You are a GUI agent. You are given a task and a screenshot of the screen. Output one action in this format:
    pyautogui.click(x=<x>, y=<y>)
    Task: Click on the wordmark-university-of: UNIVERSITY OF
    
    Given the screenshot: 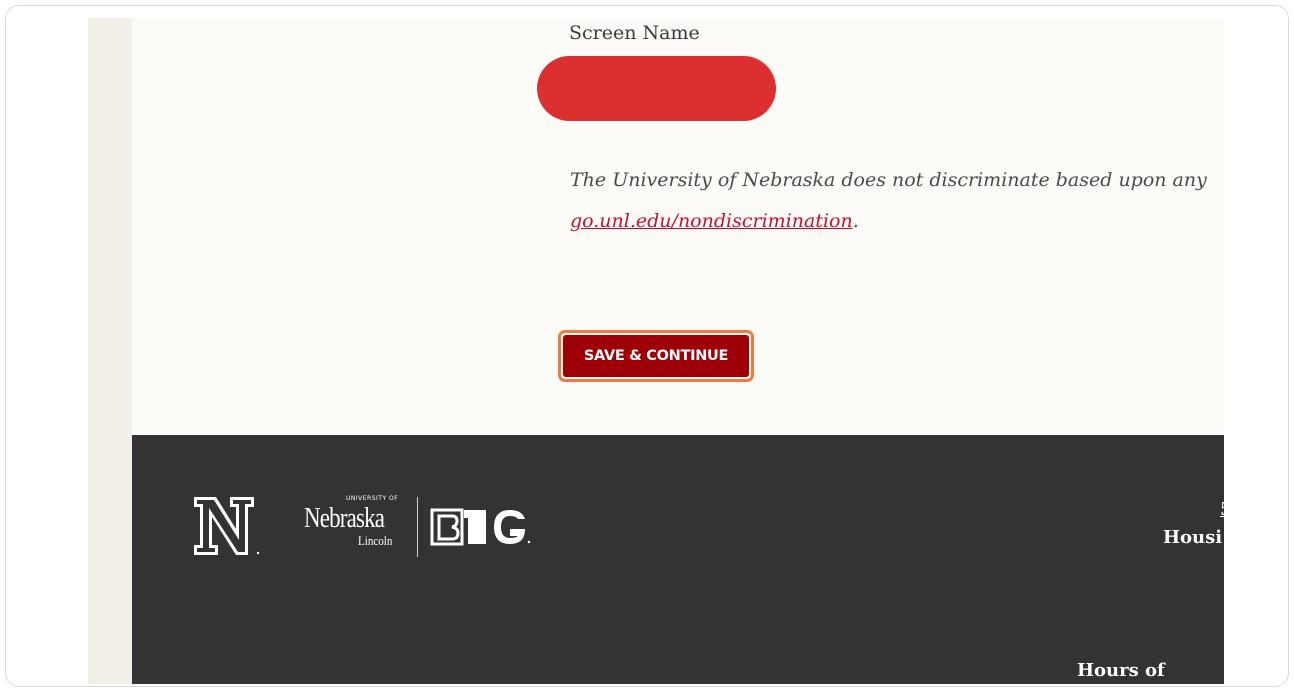 What is the action you would take?
    pyautogui.click(x=372, y=498)
    